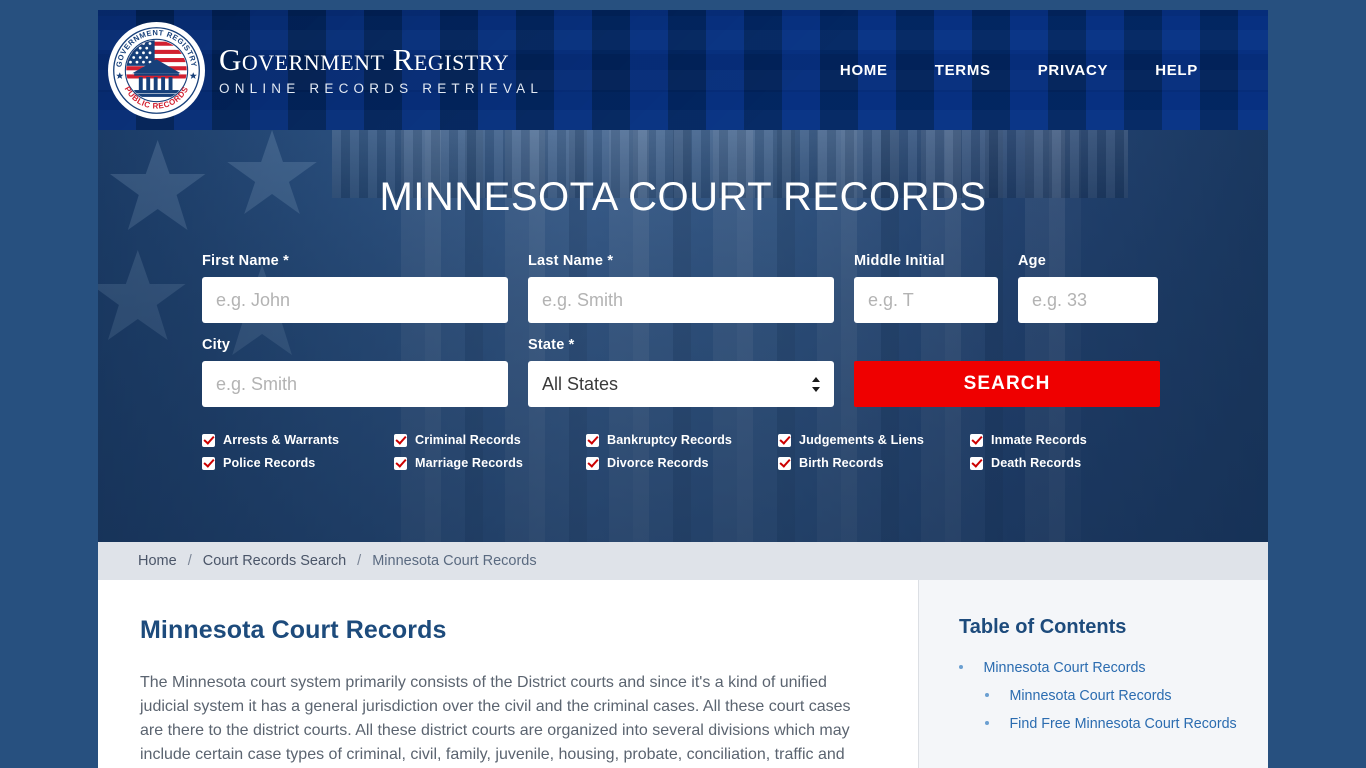 Image resolution: width=1366 pixels, height=768 pixels. I want to click on government-registry-seal-icon: GOVERNMENT REGISTRY PUBLIC RECORDS, so click(156, 70).